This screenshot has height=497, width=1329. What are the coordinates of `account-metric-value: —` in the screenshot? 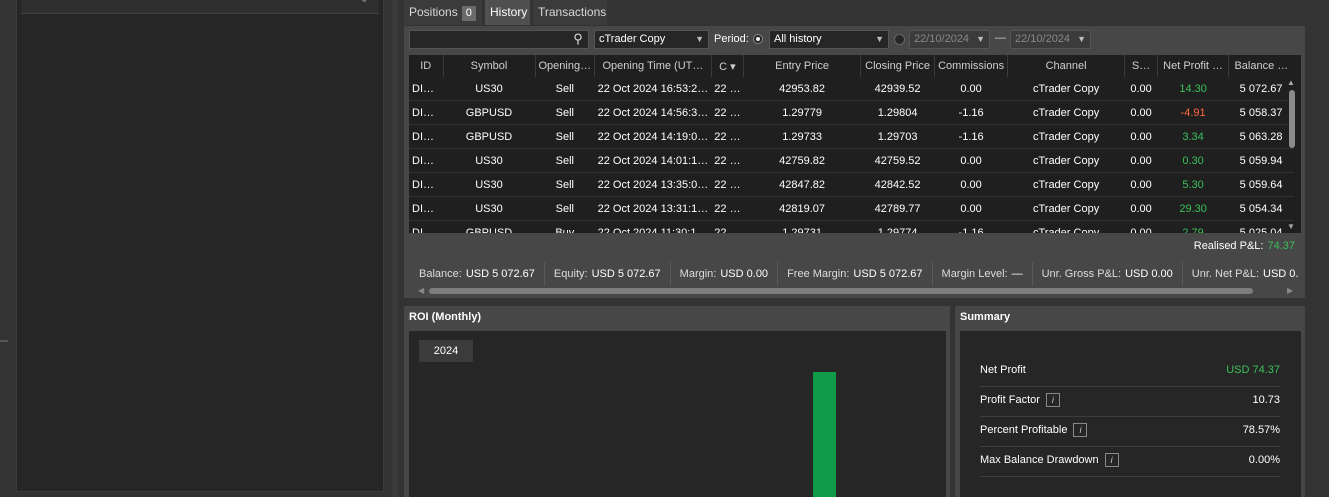 It's located at (1017, 274).